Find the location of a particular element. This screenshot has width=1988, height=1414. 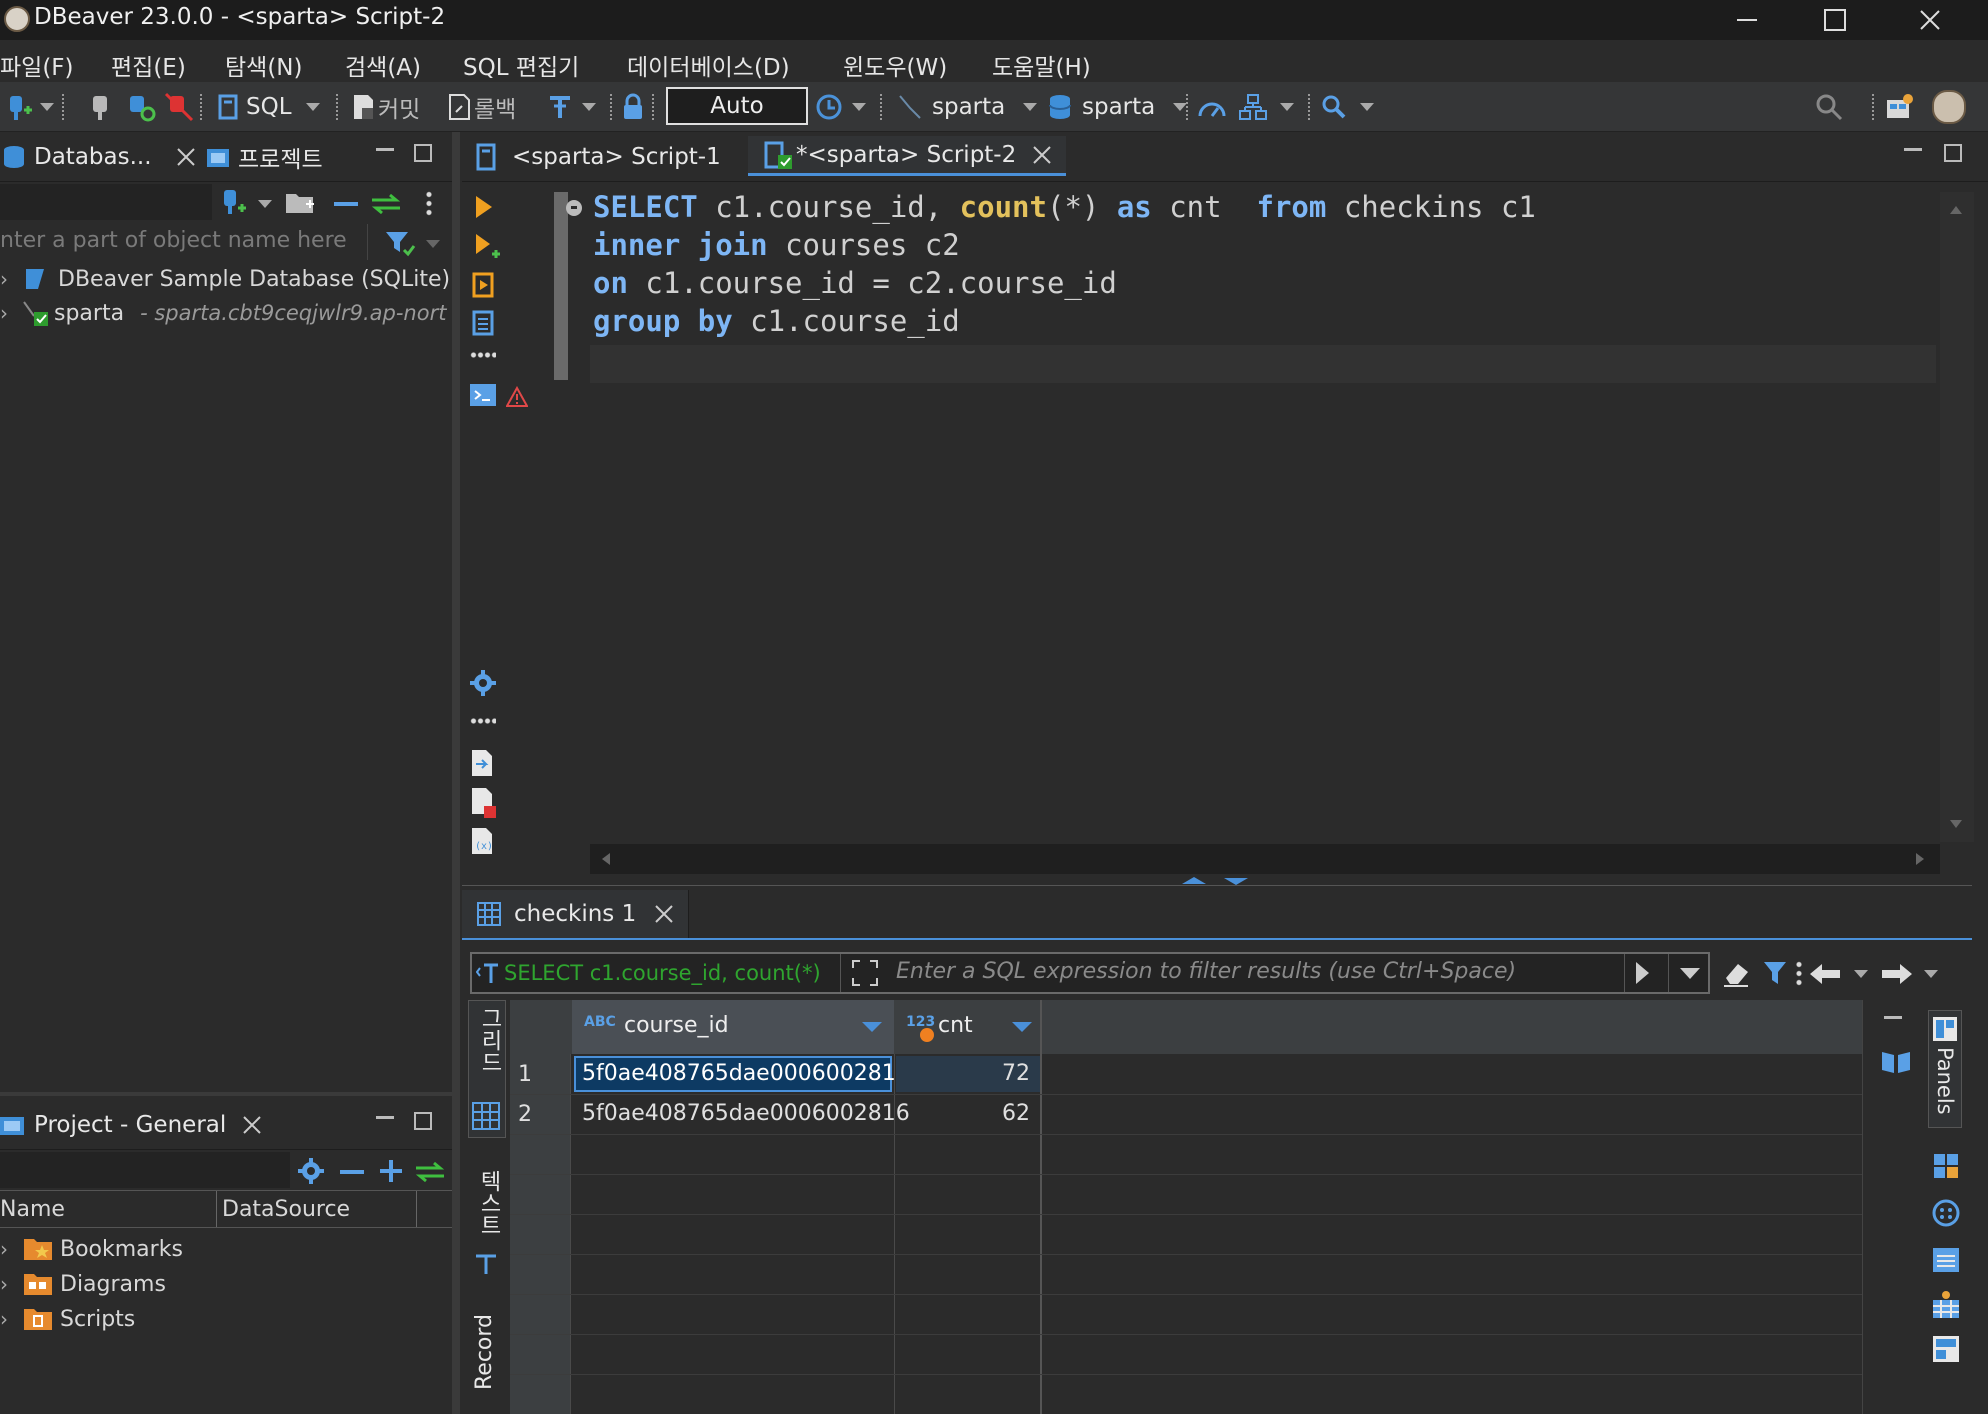

tree-item-scripts: › Scripts is located at coordinates (67, 1319).